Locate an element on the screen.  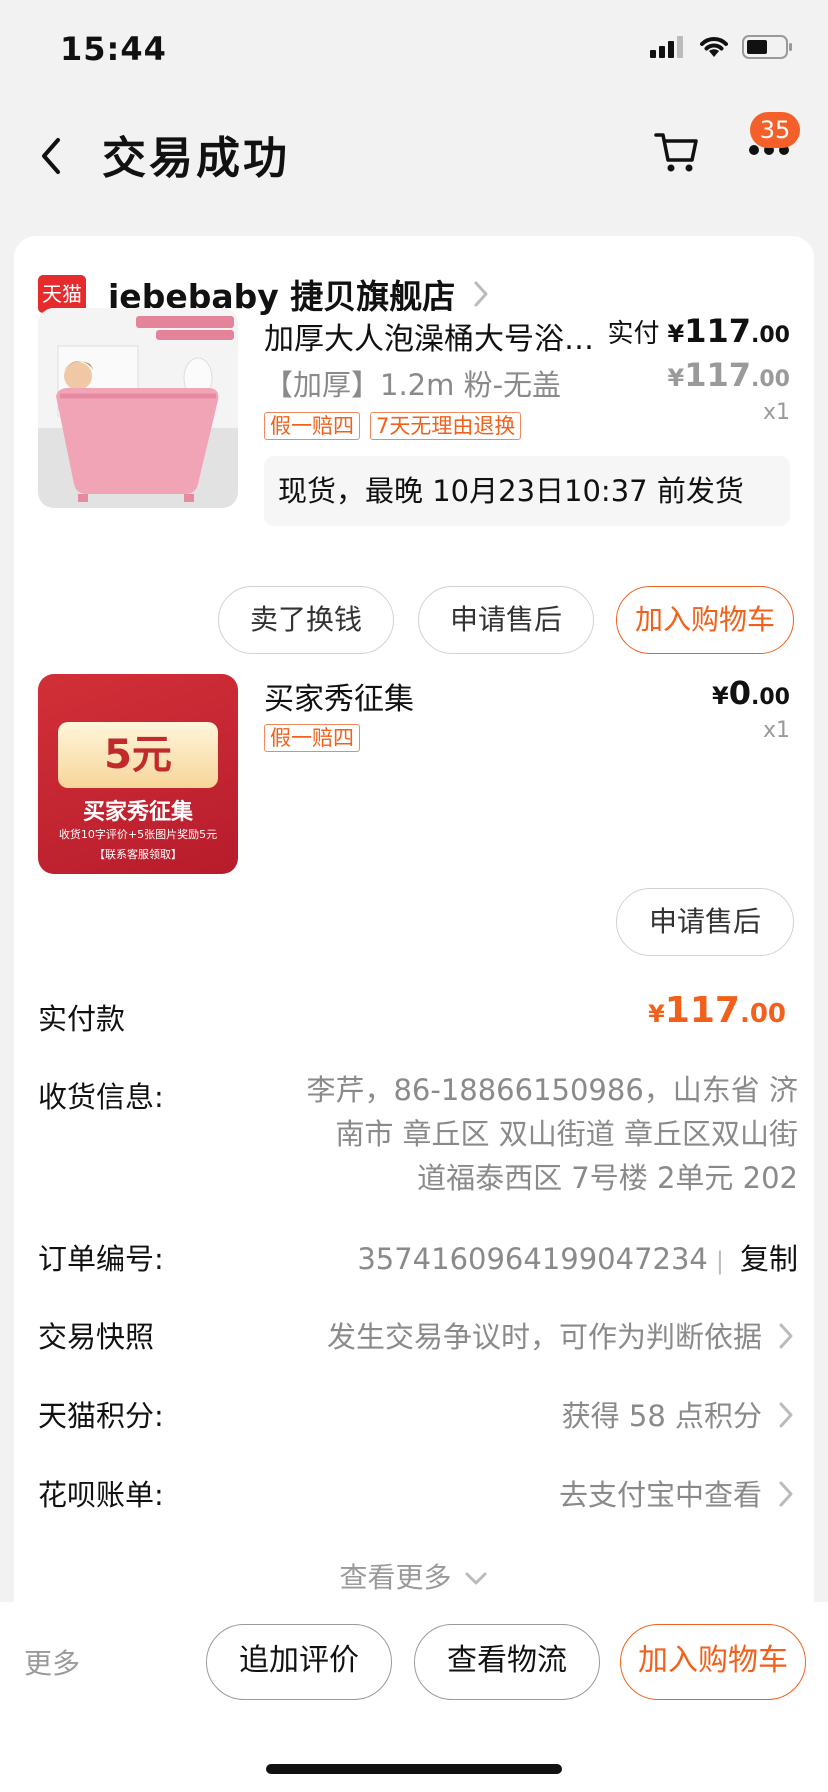
status-icons is located at coordinates (722, 47).